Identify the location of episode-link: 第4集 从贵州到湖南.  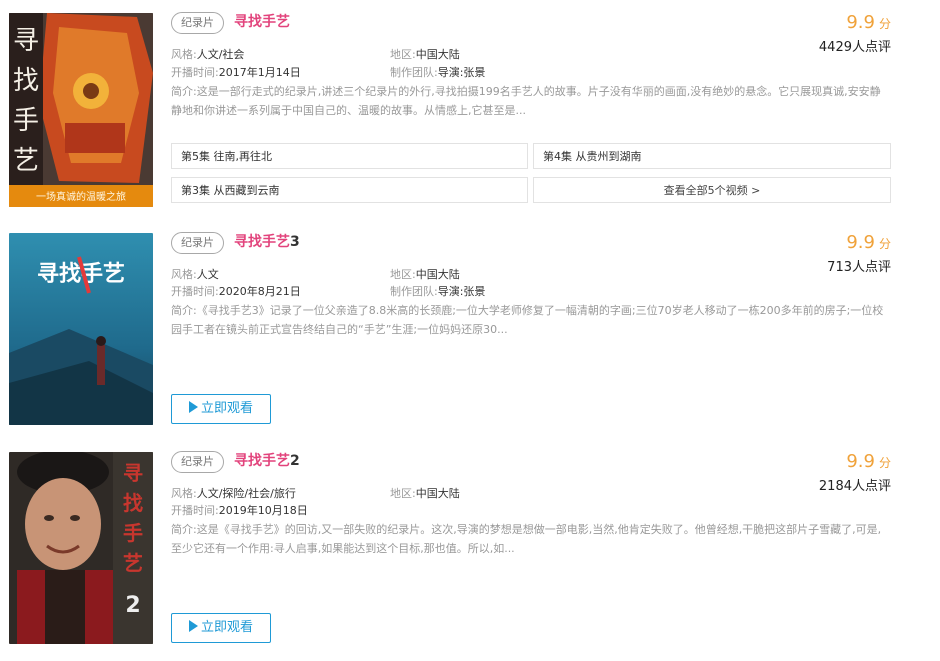
(712, 156).